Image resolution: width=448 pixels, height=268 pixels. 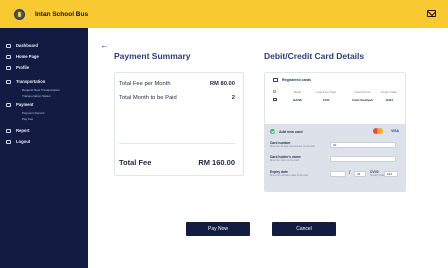 What do you see at coordinates (19, 14) in the screenshot?
I see `school-bus-logo-icon` at bounding box center [19, 14].